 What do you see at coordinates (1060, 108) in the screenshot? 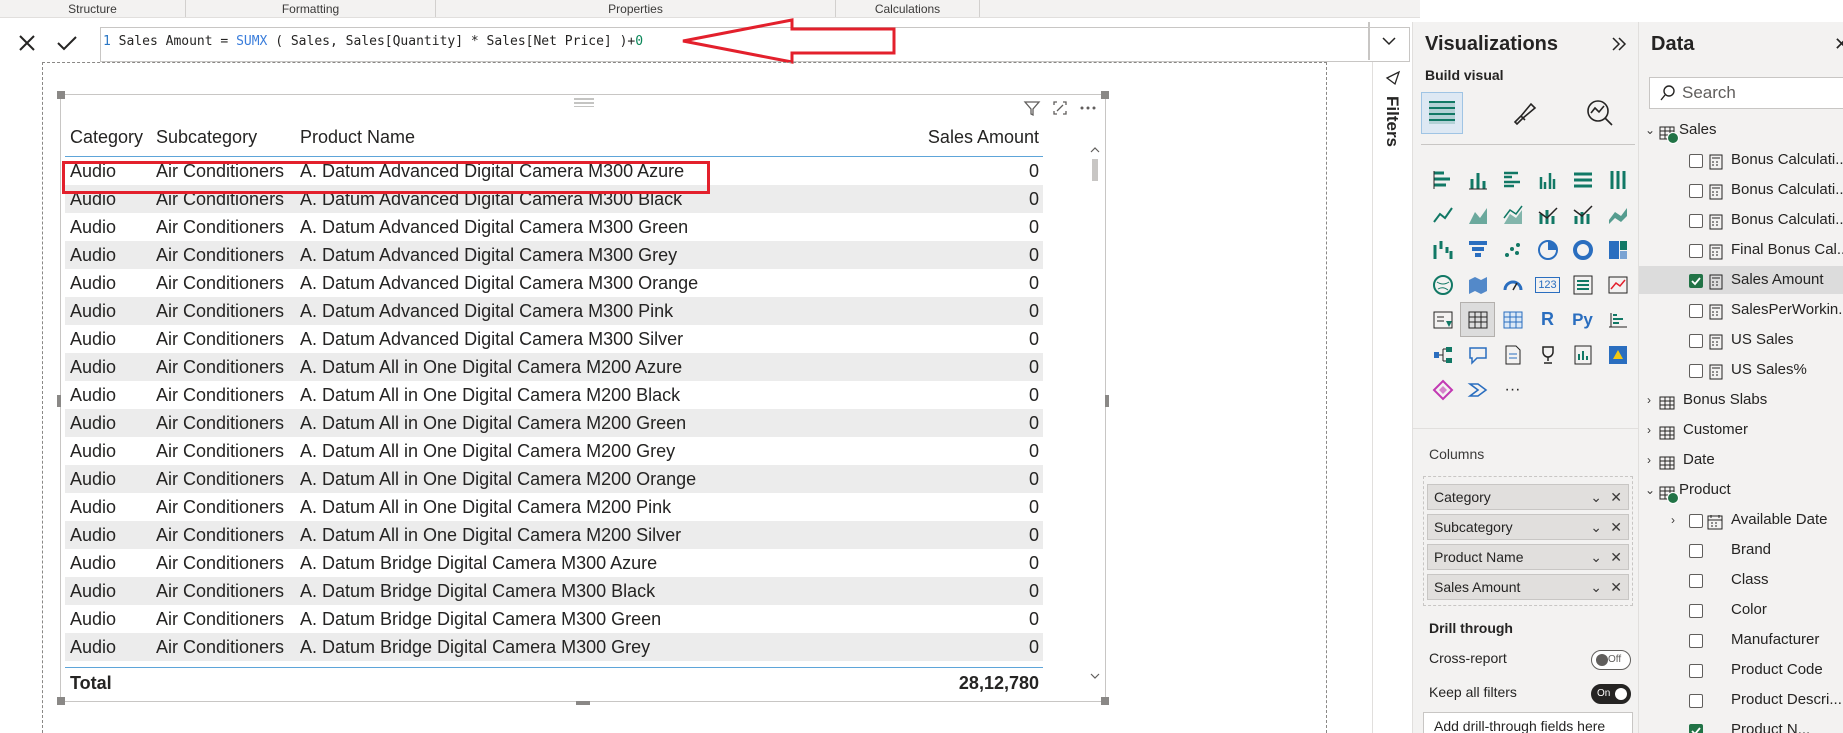
I see `focus-mode-icon` at bounding box center [1060, 108].